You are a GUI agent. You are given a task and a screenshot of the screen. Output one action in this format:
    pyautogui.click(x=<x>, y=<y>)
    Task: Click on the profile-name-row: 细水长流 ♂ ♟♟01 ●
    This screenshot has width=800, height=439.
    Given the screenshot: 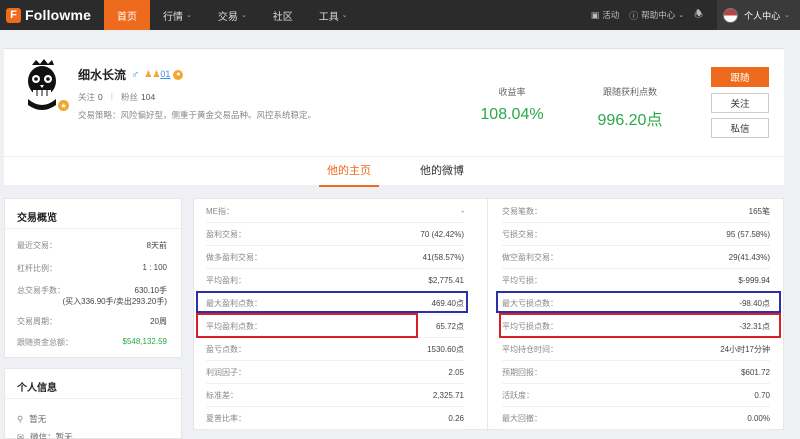 What is the action you would take?
    pyautogui.click(x=131, y=74)
    